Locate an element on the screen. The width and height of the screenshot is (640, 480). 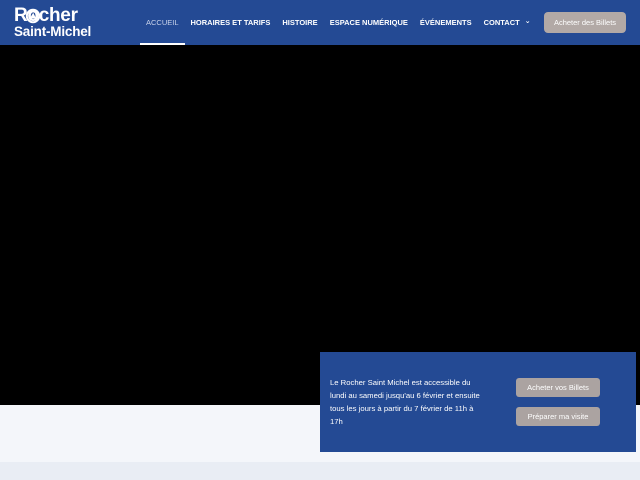
nav-item-espace-numerique: ESPACE NUMÉRIQUE is located at coordinates (369, 22).